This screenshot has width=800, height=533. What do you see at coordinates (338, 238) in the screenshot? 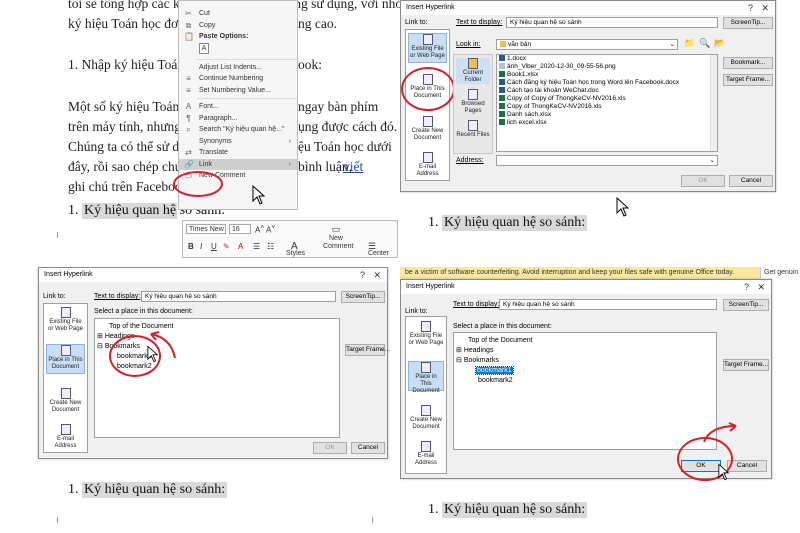
I see `new-comment-button: ▭ New Comment` at bounding box center [338, 238].